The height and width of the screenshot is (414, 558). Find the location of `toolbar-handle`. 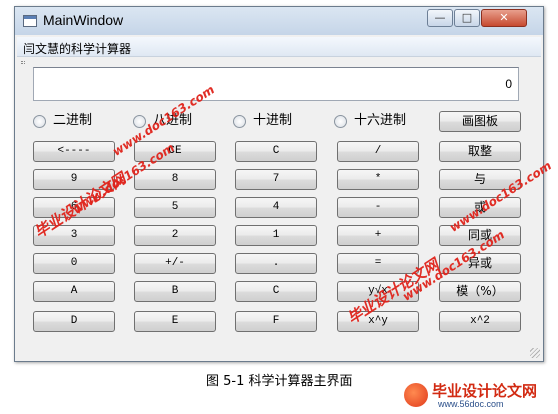

toolbar-handle is located at coordinates (23, 62).